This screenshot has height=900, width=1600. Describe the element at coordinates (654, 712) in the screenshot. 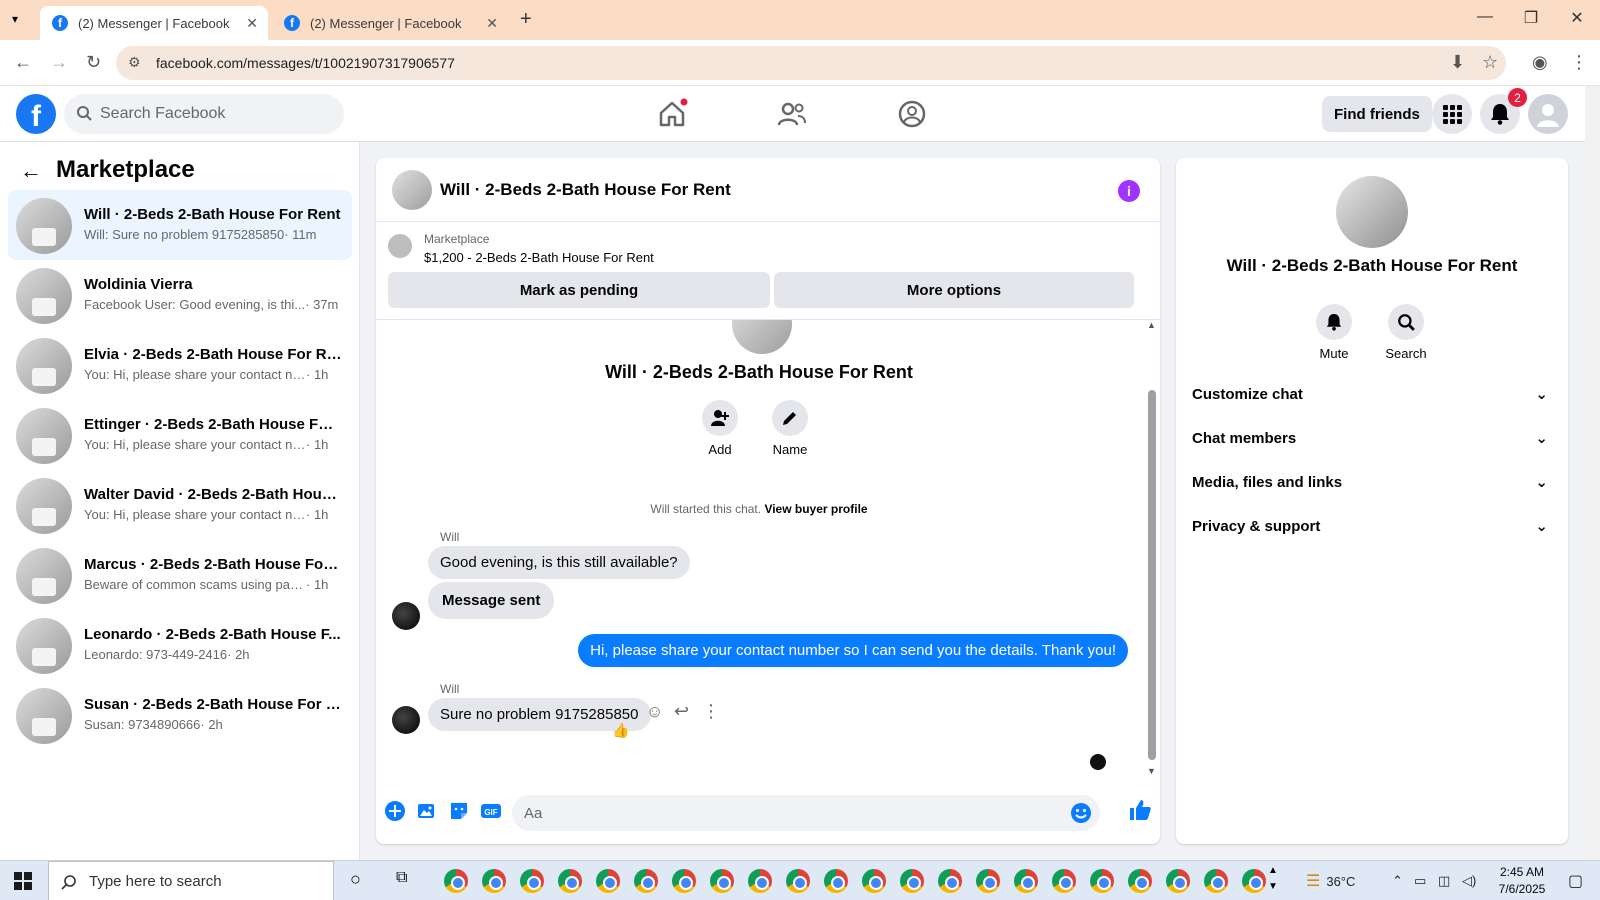

I see `react-emoji-icon: ☺` at that location.